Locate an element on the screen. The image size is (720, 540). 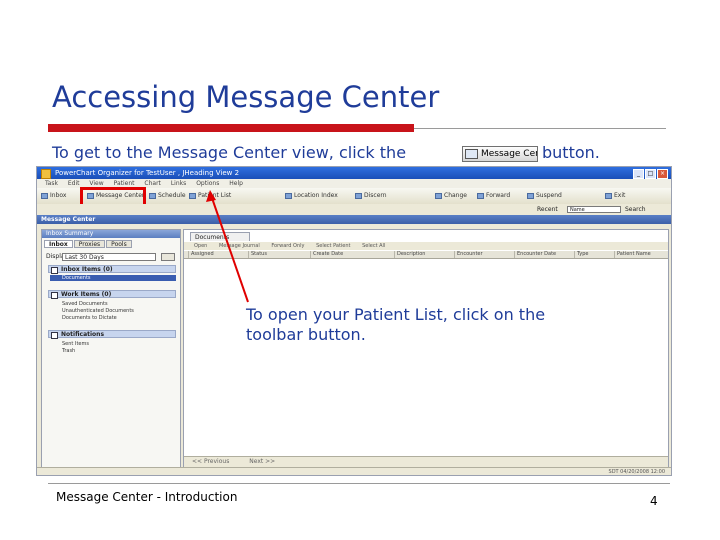
close-icon: × is located at coordinates (662, 174).